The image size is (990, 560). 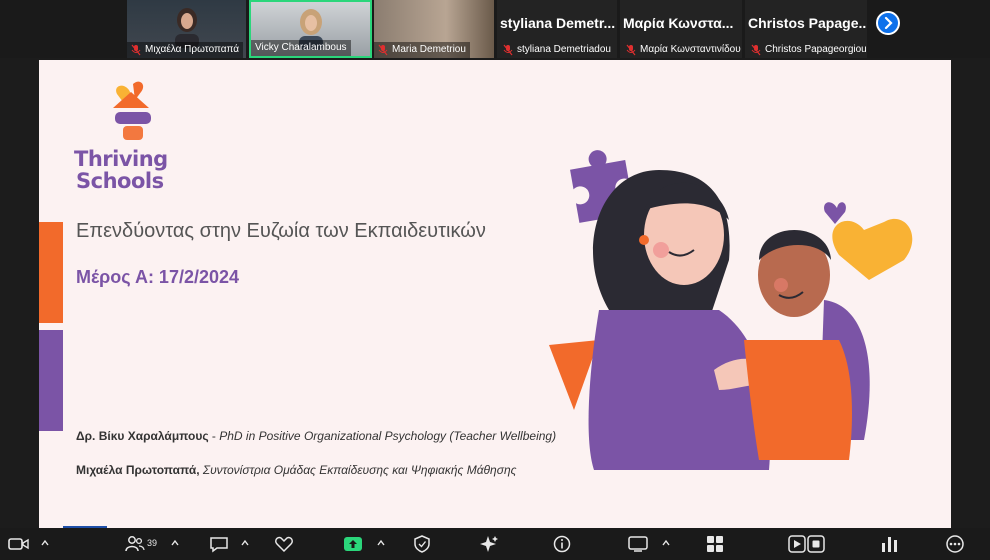 What do you see at coordinates (185, 50) in the screenshot?
I see `participant-name: Μιχαέλα Πρωτοπαπά` at bounding box center [185, 50].